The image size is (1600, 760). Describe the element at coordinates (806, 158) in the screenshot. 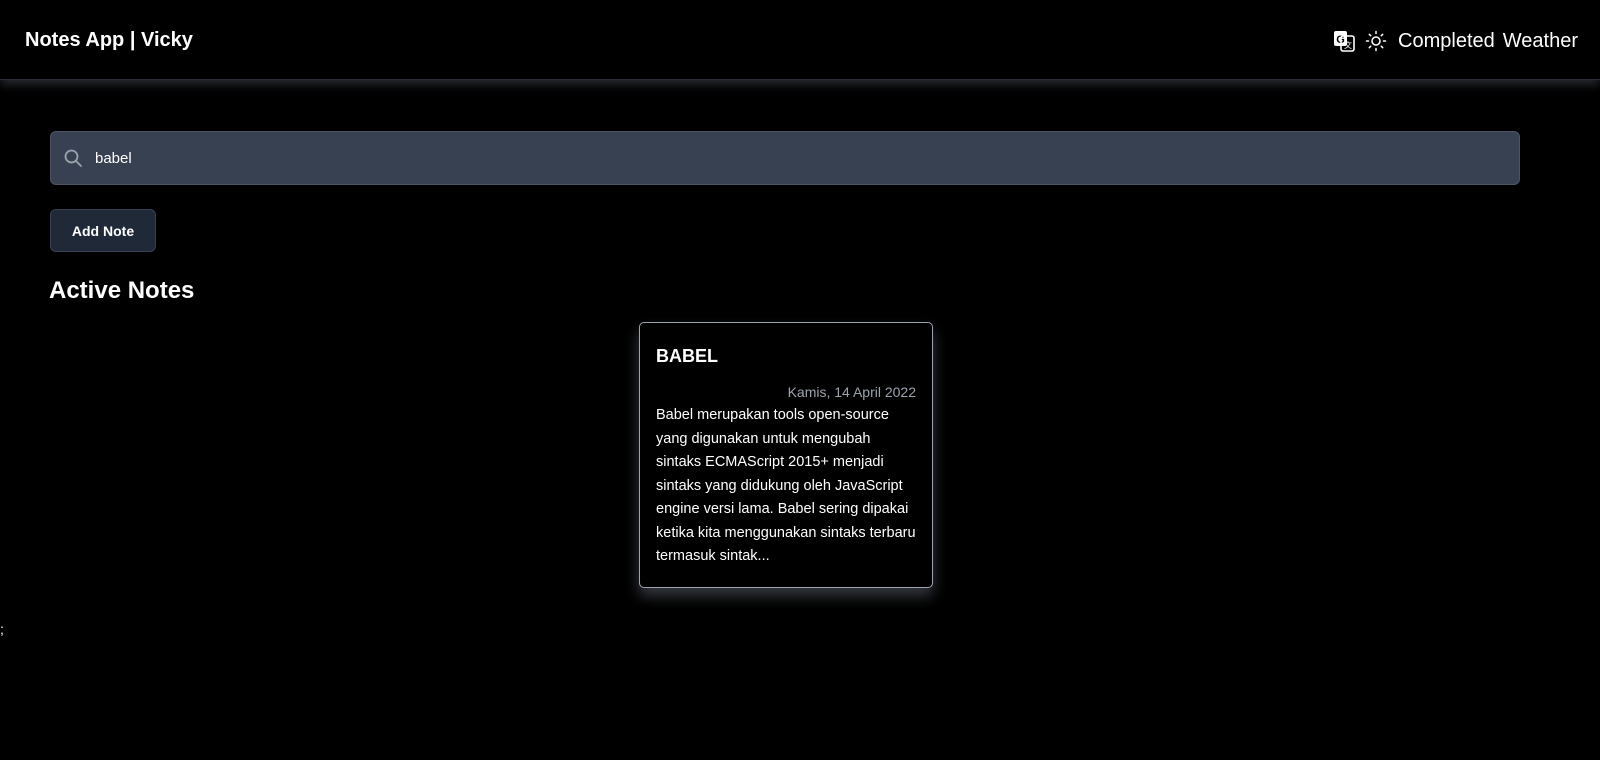

I see `search-input` at that location.